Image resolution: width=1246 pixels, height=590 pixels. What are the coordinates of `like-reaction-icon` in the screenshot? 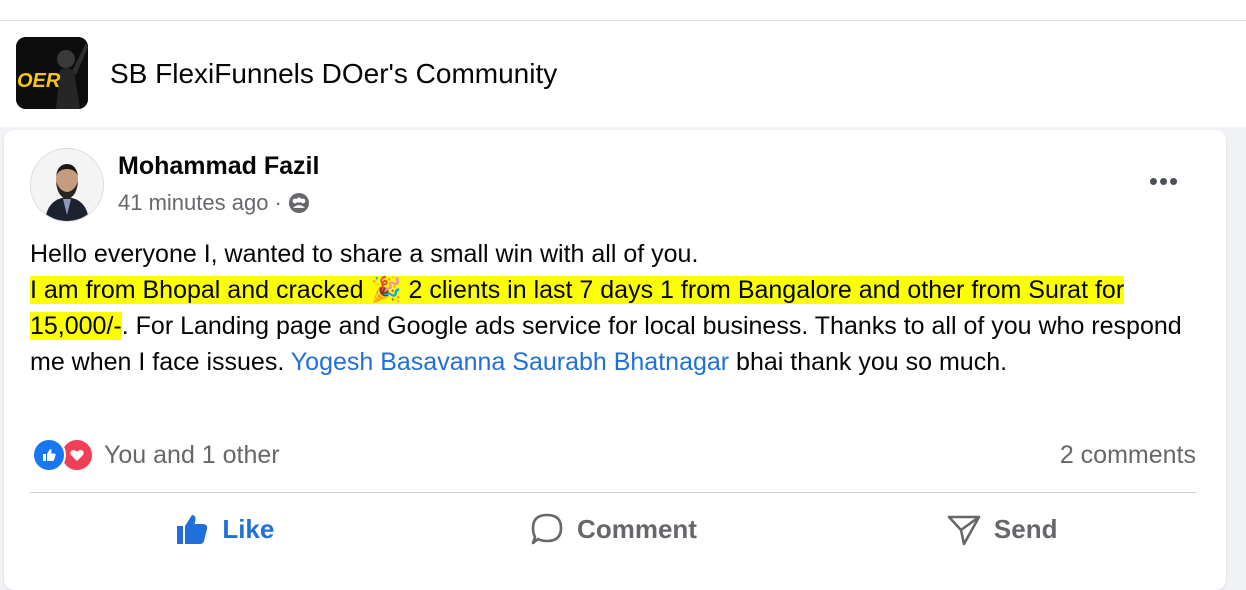 It's located at (49, 455).